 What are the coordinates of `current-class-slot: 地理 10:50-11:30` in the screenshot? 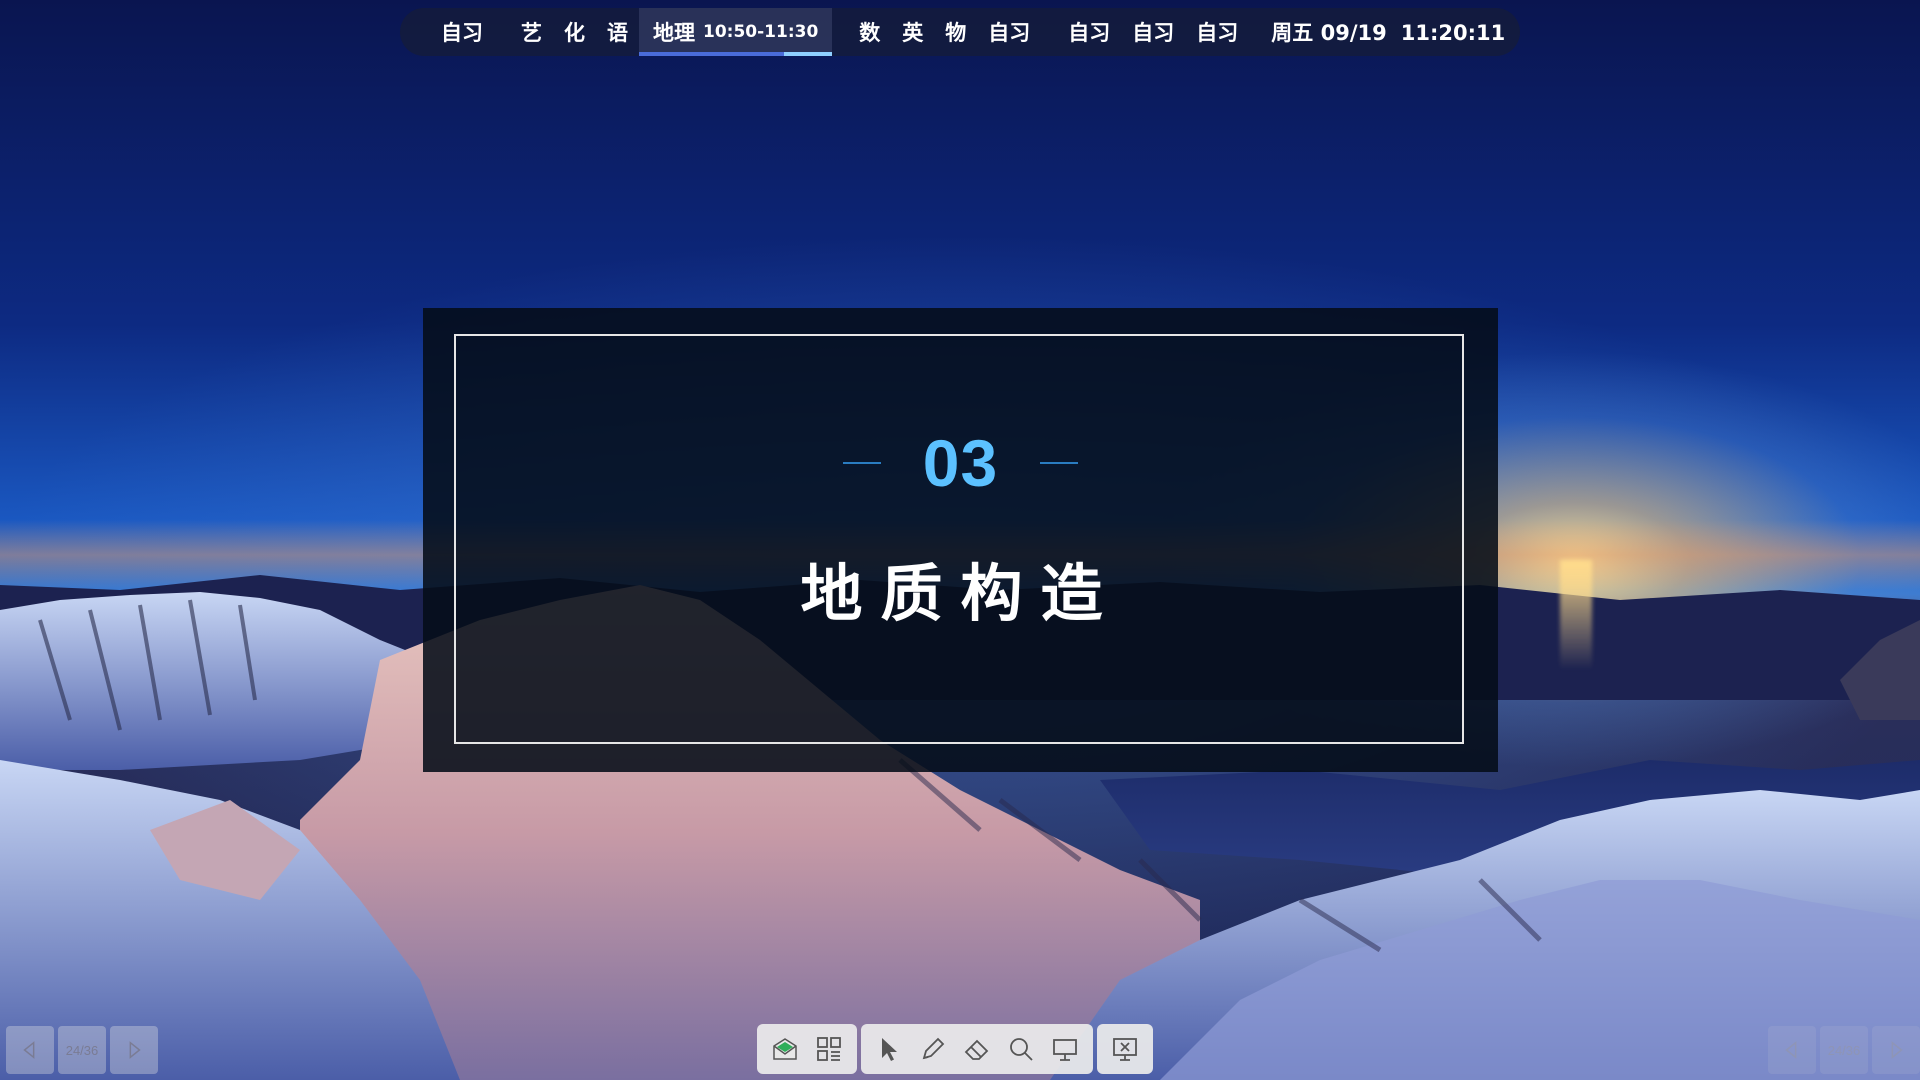 It's located at (736, 32).